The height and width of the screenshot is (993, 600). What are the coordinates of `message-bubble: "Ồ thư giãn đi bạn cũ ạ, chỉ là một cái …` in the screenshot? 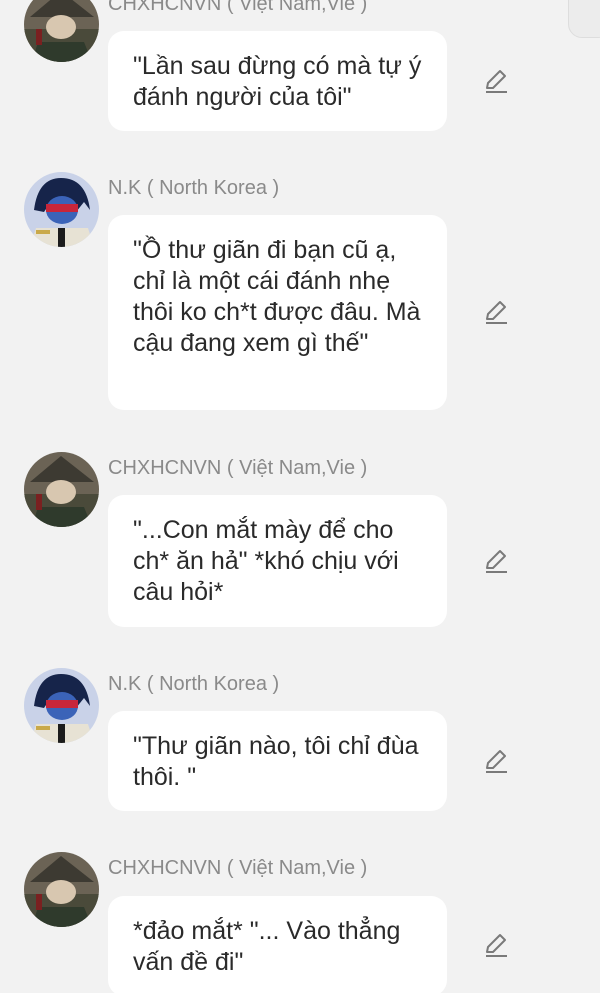 It's located at (277, 312).